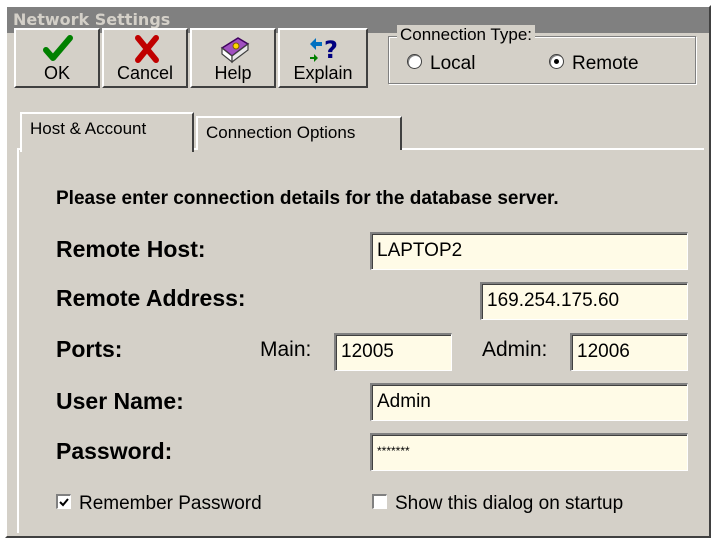  Describe the element at coordinates (323, 49) in the screenshot. I see `question-arrows-icon: ?` at that location.